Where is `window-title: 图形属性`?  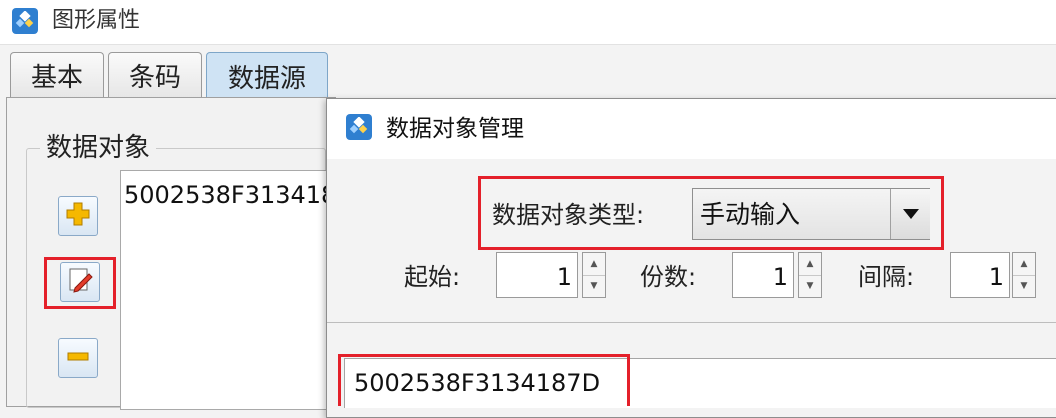 window-title: 图形属性 is located at coordinates (96, 20).